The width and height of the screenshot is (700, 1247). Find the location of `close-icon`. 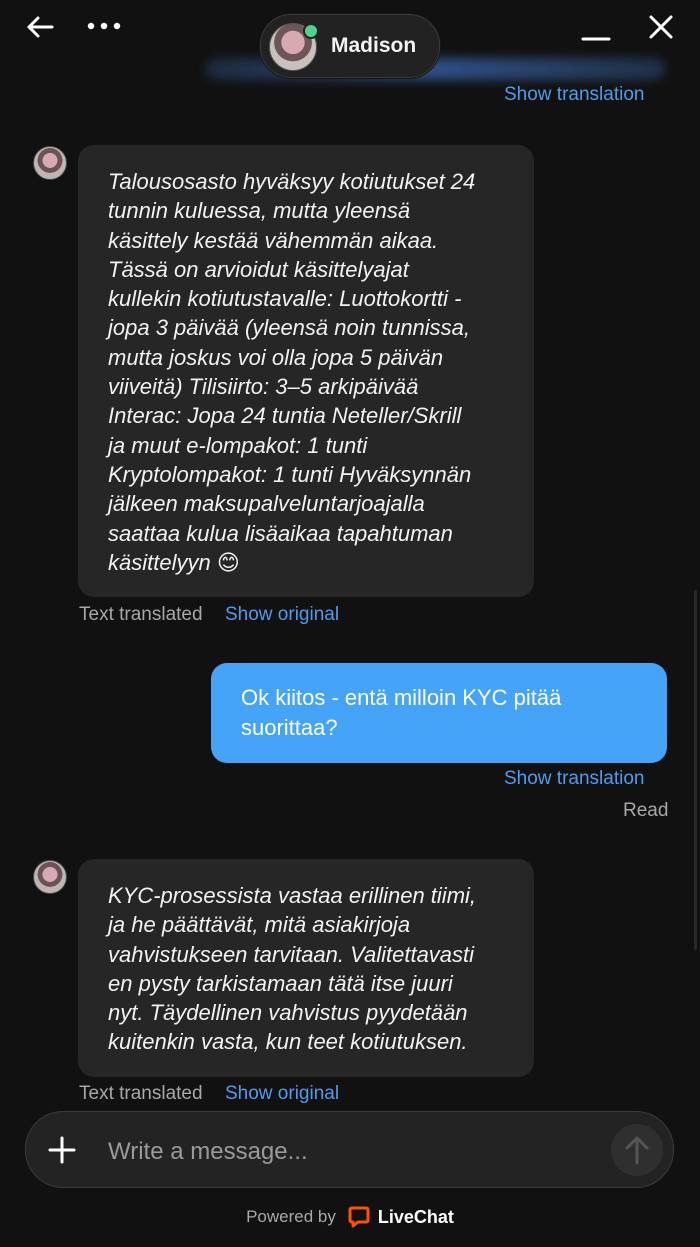

close-icon is located at coordinates (661, 27).